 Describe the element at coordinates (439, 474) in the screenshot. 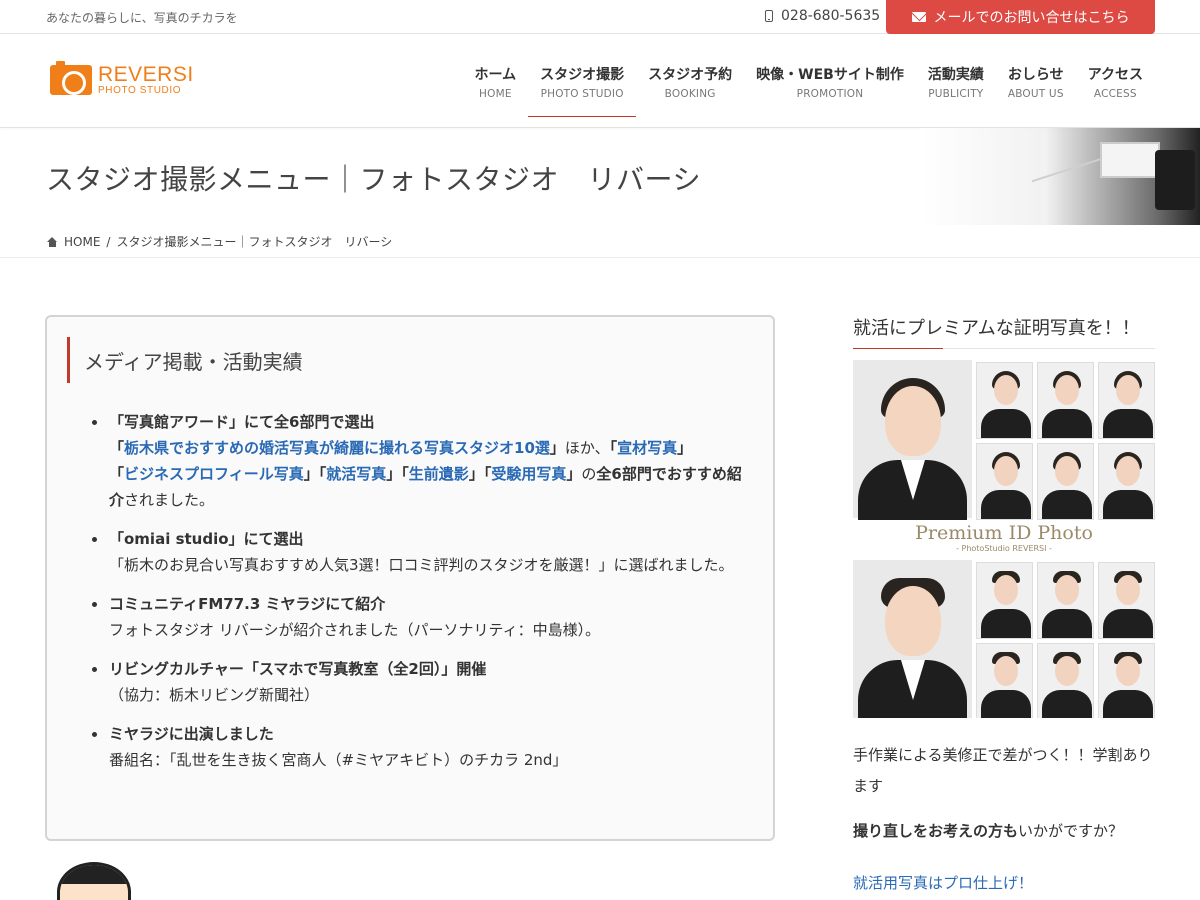

I see `link-seizen-iei: 生前遺影` at that location.